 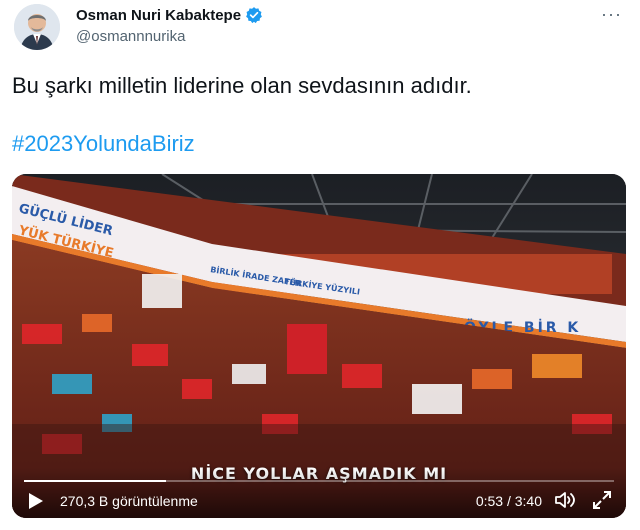 What do you see at coordinates (319, 493) in the screenshot?
I see `video-controls: 270,3 B görüntülenme 0:53 / 3:40` at bounding box center [319, 493].